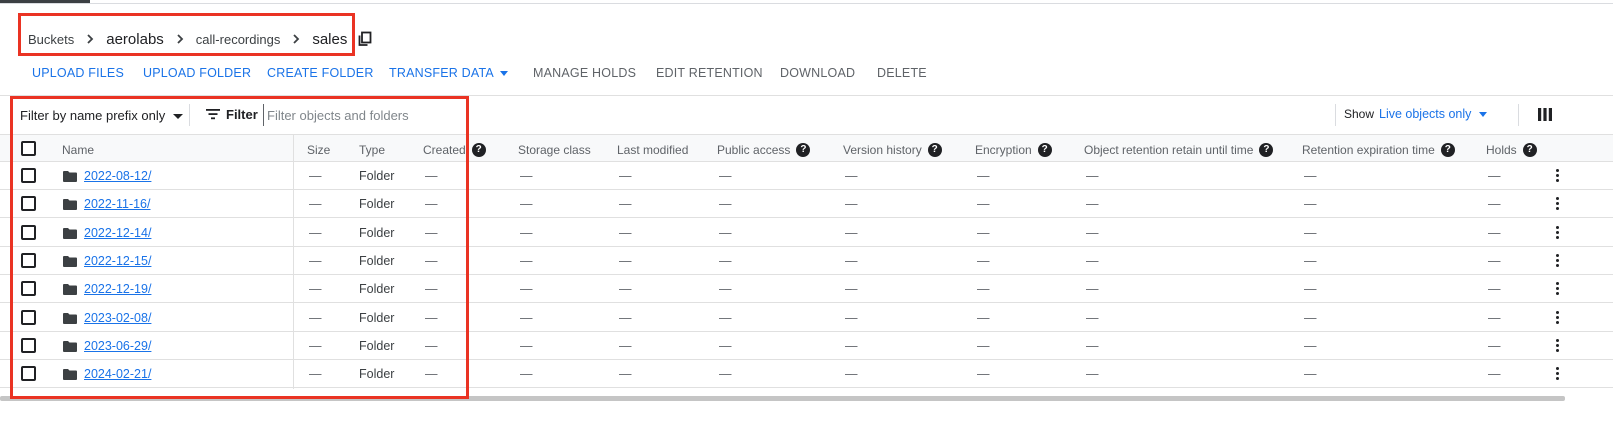  What do you see at coordinates (320, 73) in the screenshot?
I see `create-folder-button: CREATE FOLDER` at bounding box center [320, 73].